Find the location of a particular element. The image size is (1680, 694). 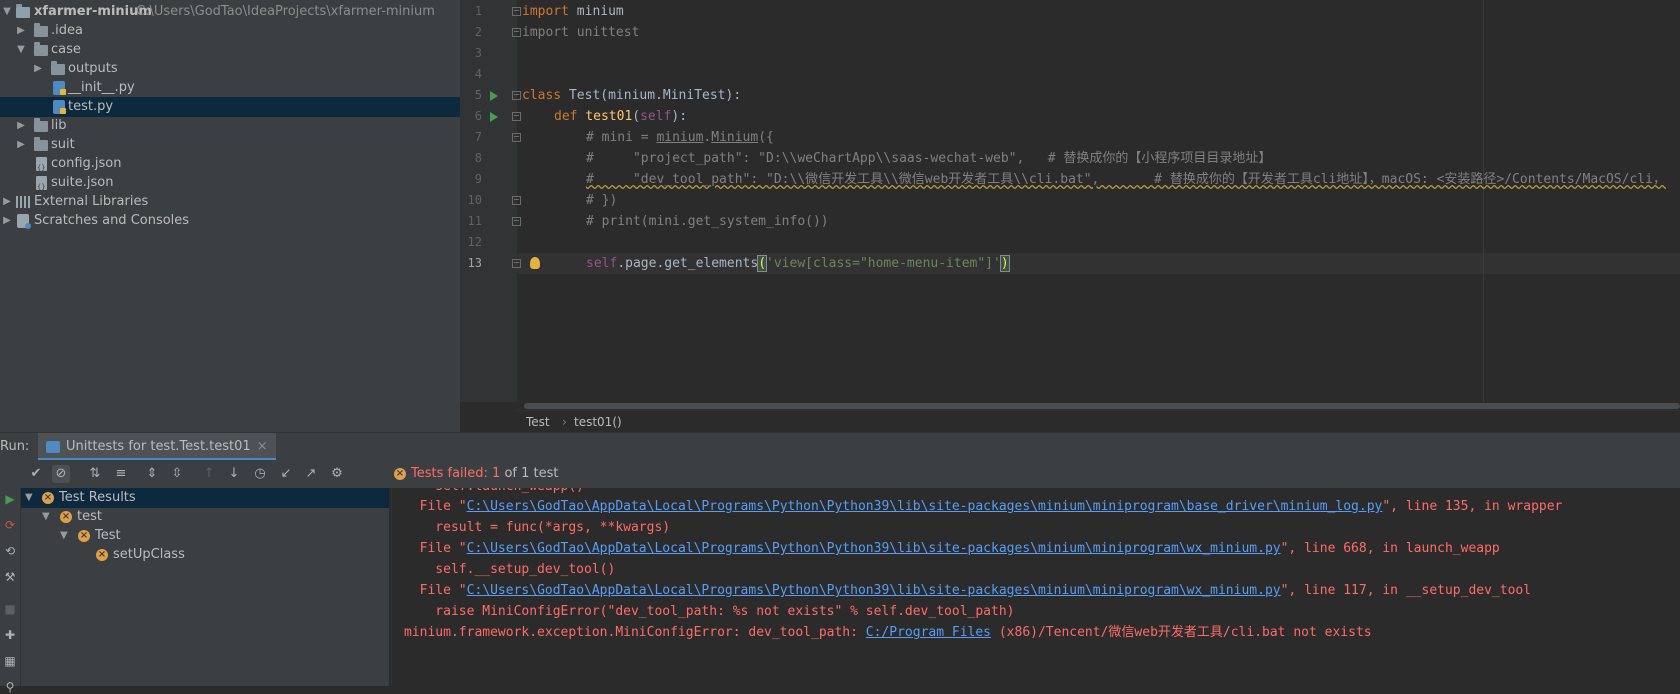

result-row-setupclass: × setUpClass is located at coordinates (205, 555).